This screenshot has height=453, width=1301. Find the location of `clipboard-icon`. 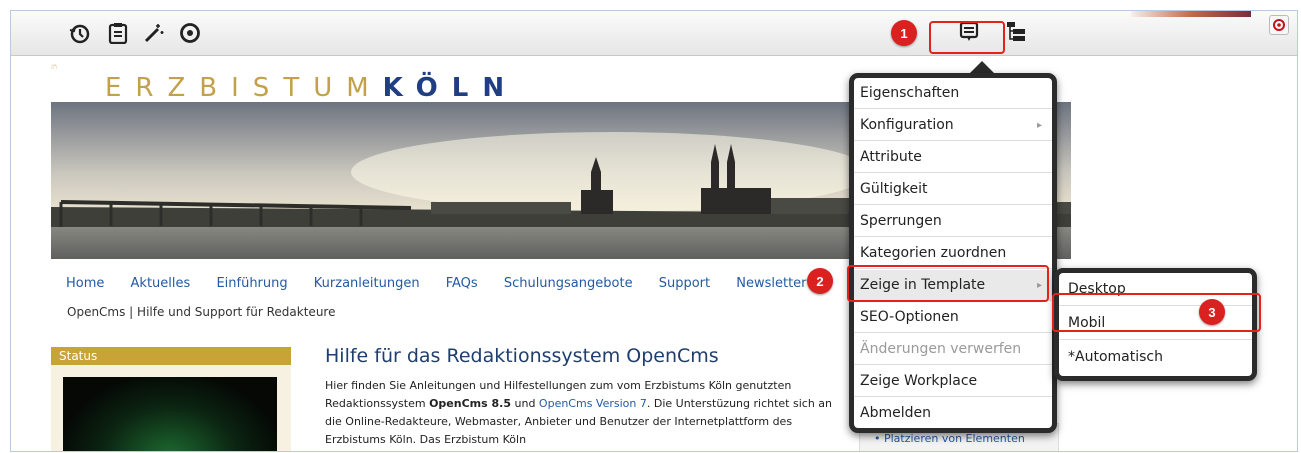

clipboard-icon is located at coordinates (118, 33).